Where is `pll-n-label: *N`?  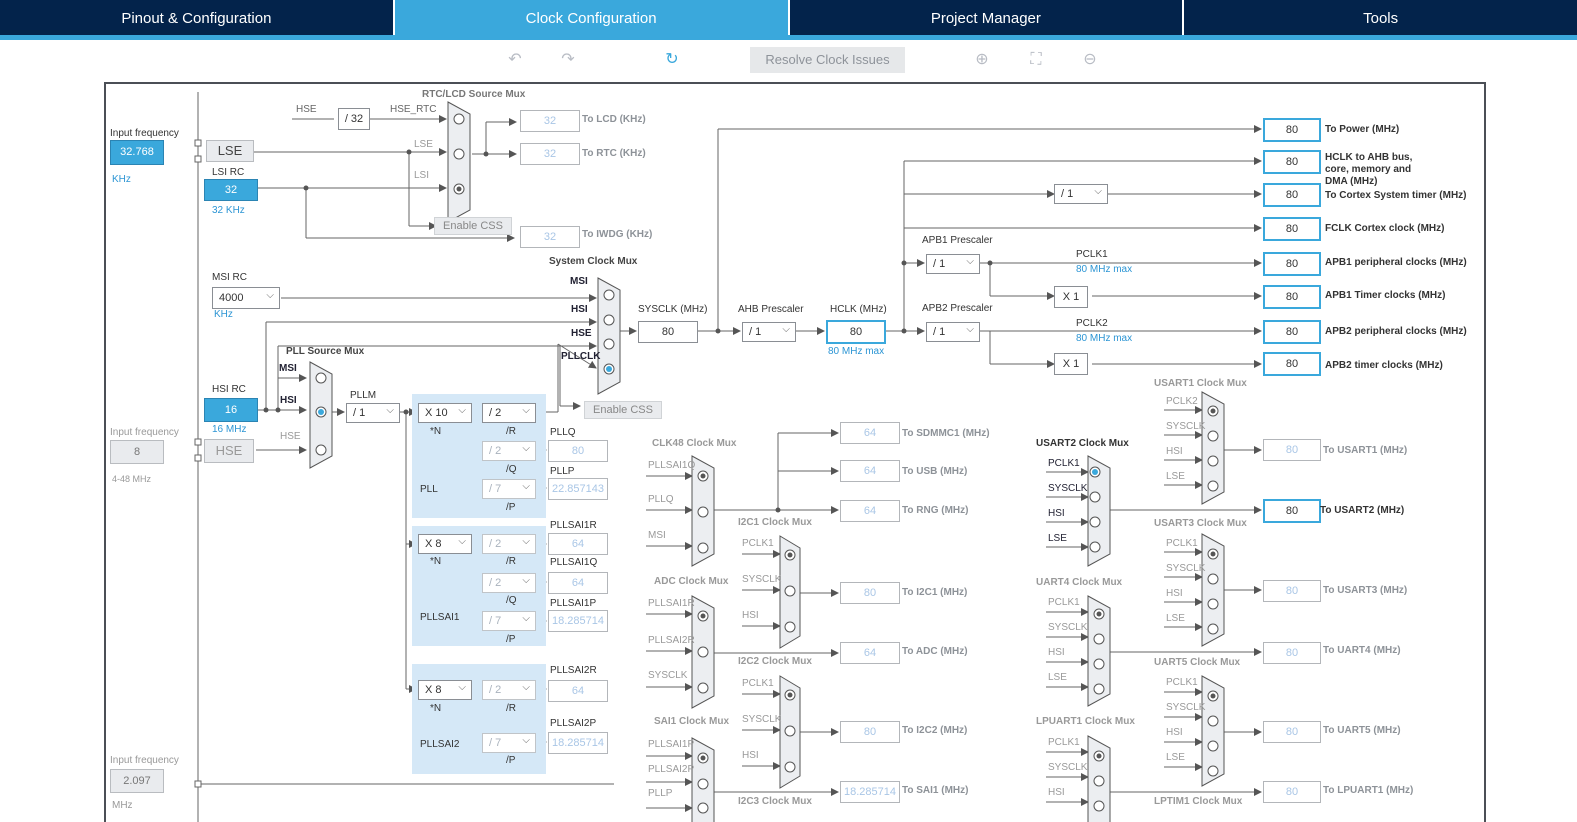
pll-n-label: *N is located at coordinates (436, 431).